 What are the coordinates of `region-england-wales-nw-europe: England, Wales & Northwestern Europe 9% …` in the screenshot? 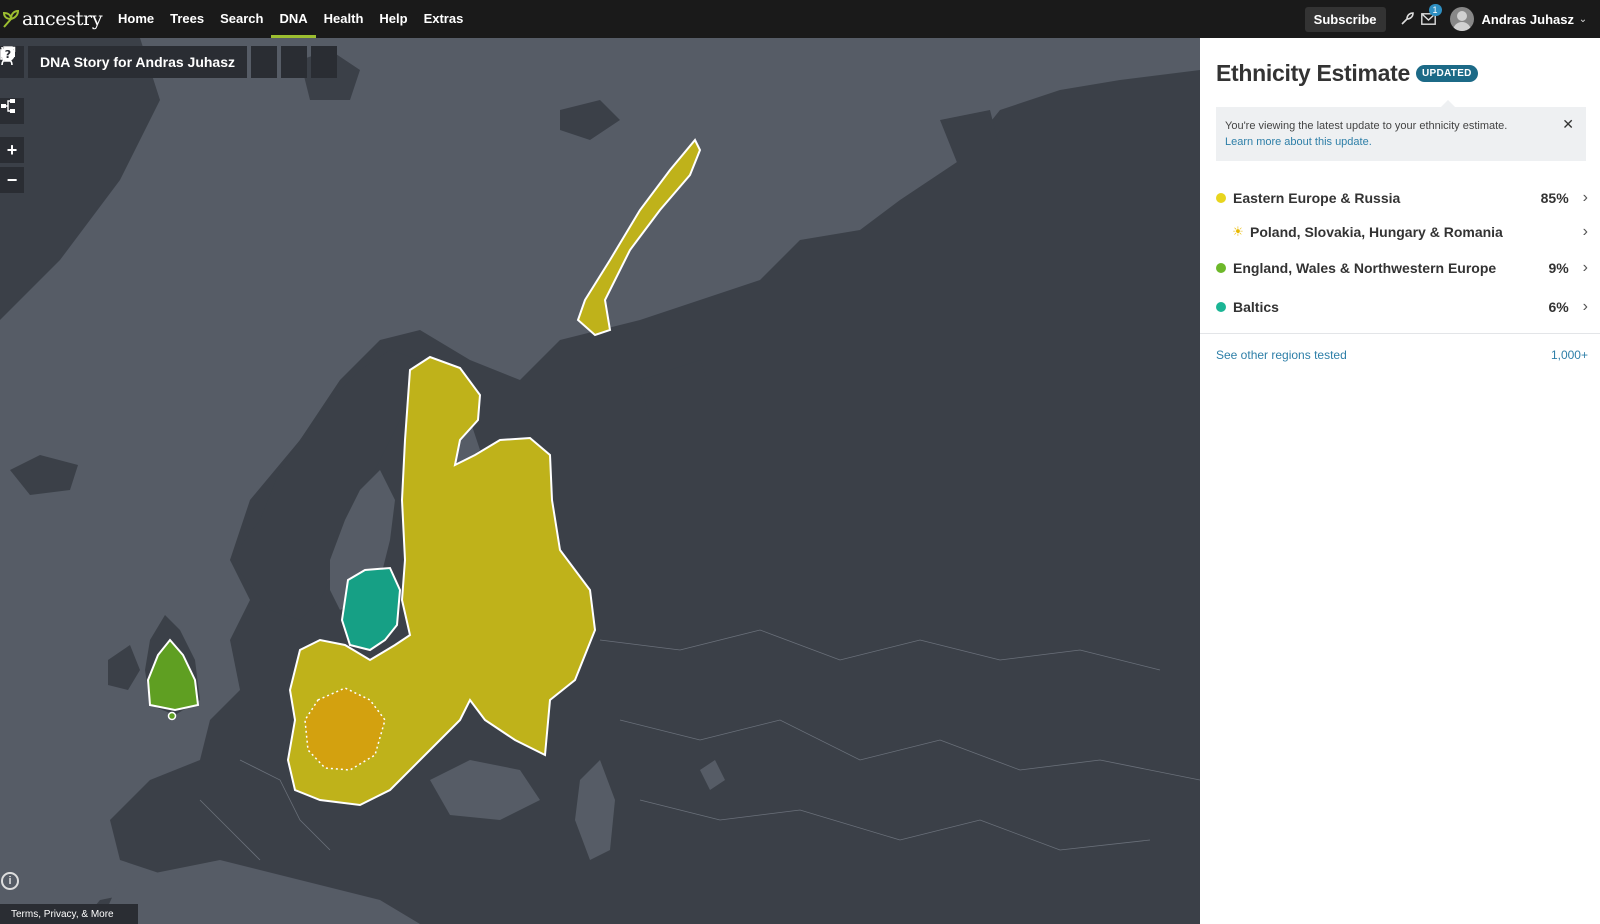 It's located at (1402, 268).